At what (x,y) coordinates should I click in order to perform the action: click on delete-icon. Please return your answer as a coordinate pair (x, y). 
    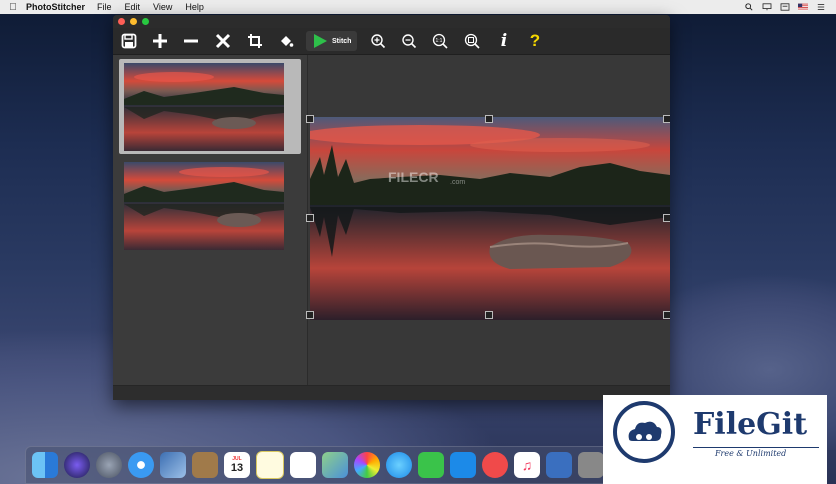
    Looking at the image, I should click on (223, 41).